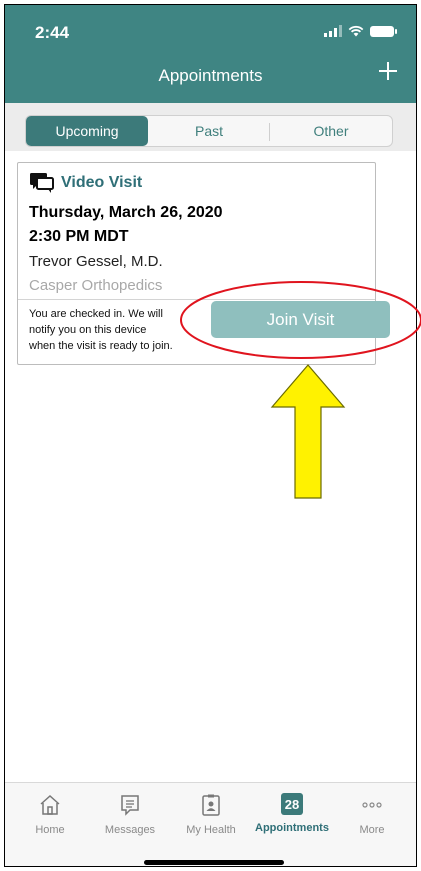 The image size is (421, 871). Describe the element at coordinates (102, 182) in the screenshot. I see `visit-type-label: Video Visit` at that location.